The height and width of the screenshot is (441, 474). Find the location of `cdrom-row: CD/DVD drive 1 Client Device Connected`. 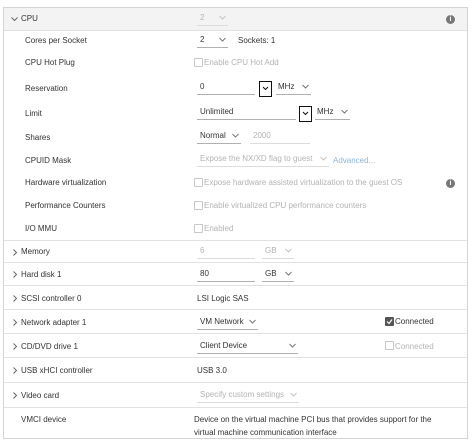

cdrom-row: CD/DVD drive 1 Client Device Connected is located at coordinates (235, 345).